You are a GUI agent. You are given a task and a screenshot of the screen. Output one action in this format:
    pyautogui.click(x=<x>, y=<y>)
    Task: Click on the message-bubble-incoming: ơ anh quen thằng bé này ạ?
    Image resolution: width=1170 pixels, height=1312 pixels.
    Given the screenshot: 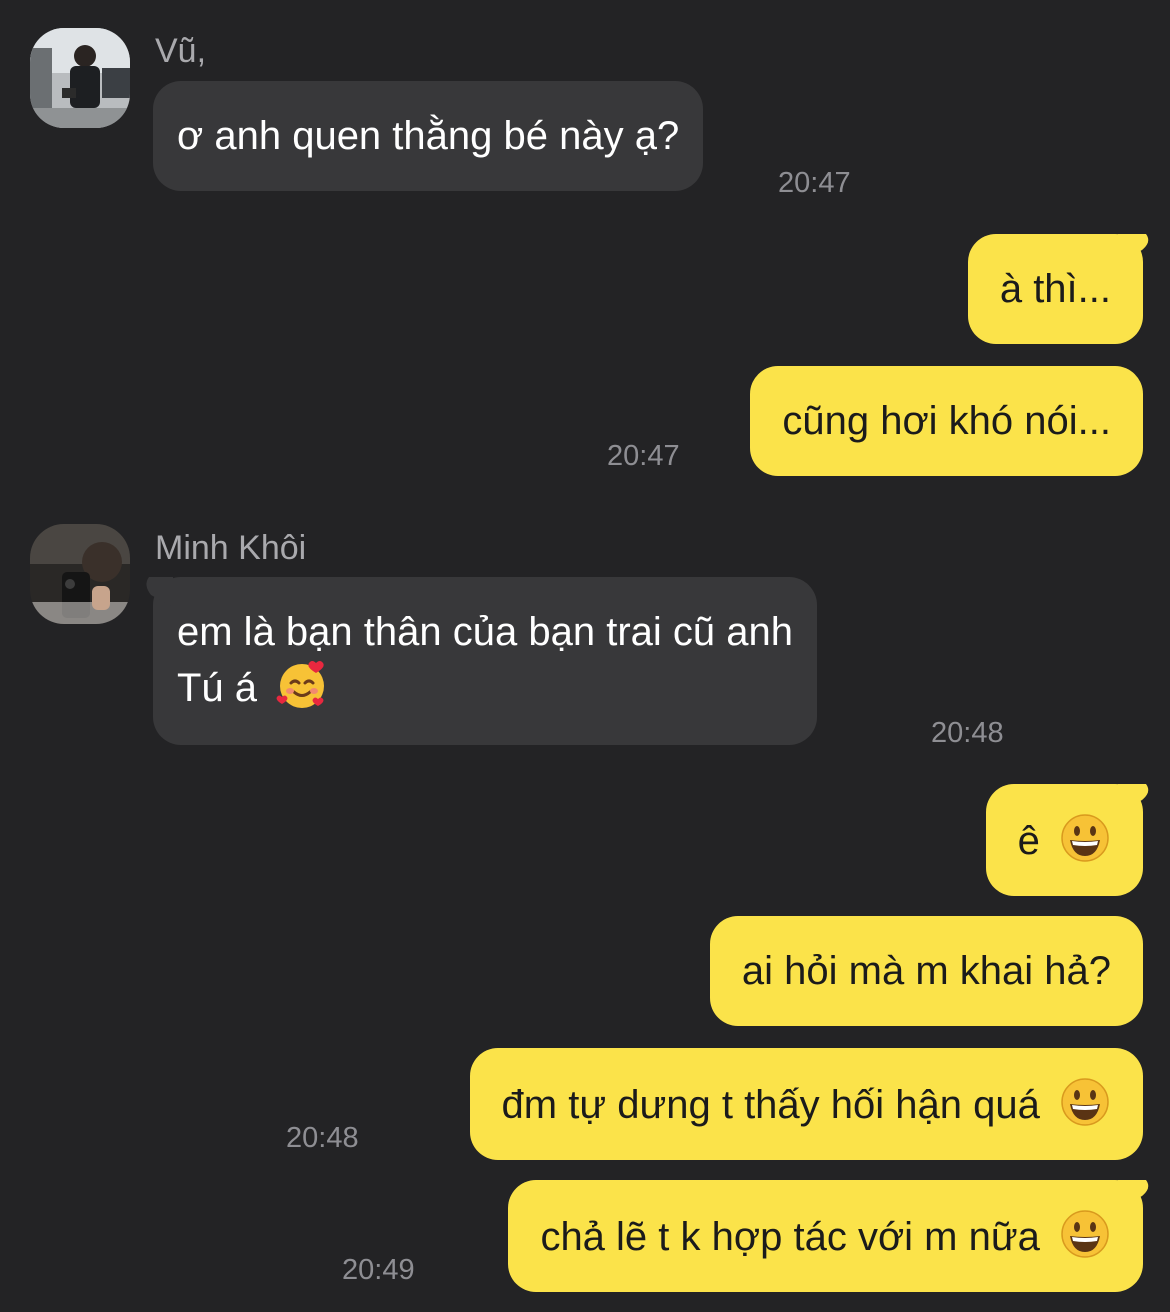 What is the action you would take?
    pyautogui.click(x=428, y=136)
    